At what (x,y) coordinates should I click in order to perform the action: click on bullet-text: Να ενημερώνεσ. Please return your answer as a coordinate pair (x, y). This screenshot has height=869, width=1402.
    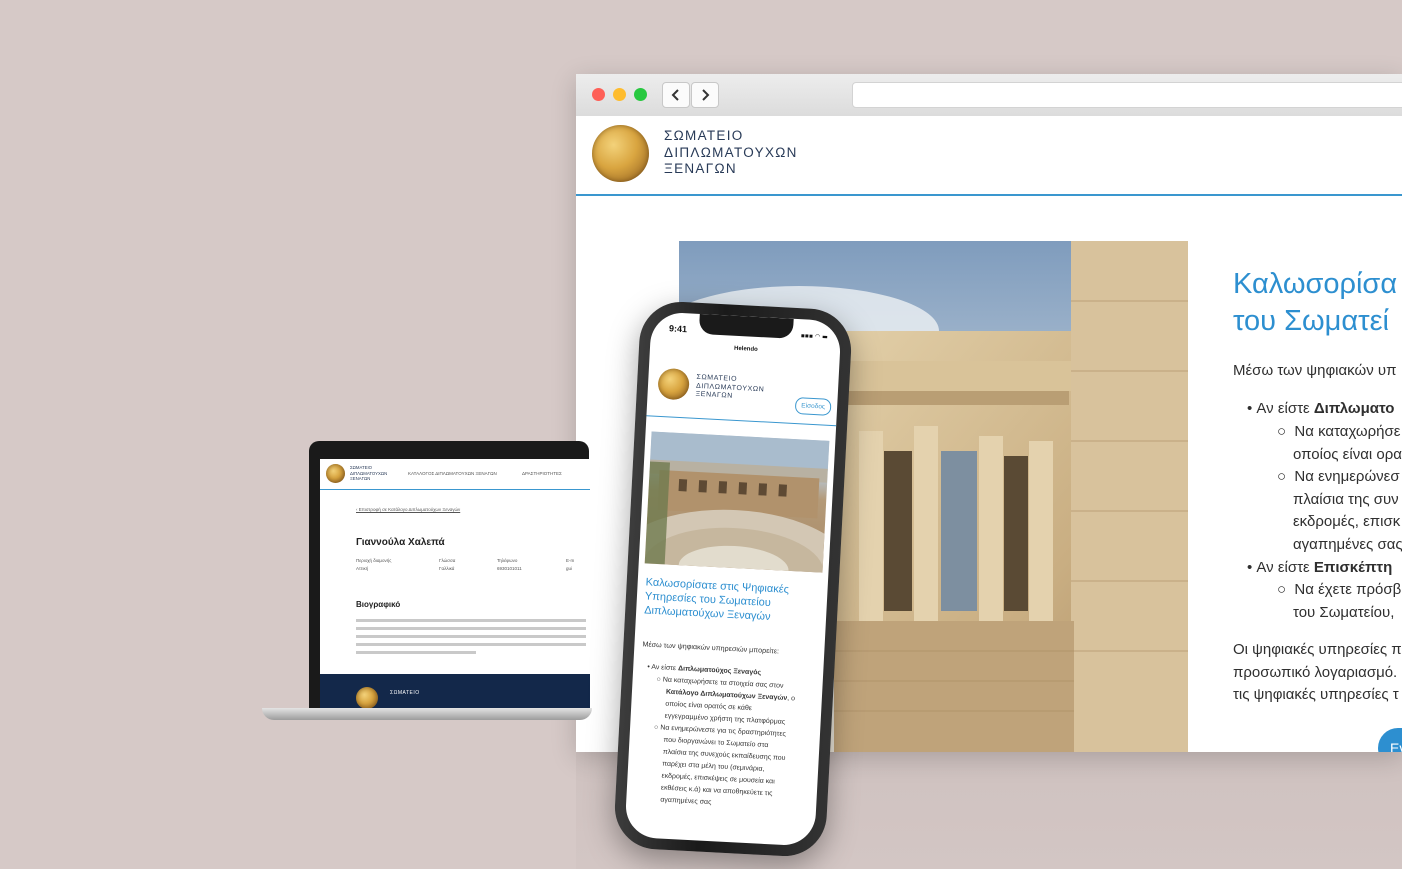
    Looking at the image, I should click on (1347, 476).